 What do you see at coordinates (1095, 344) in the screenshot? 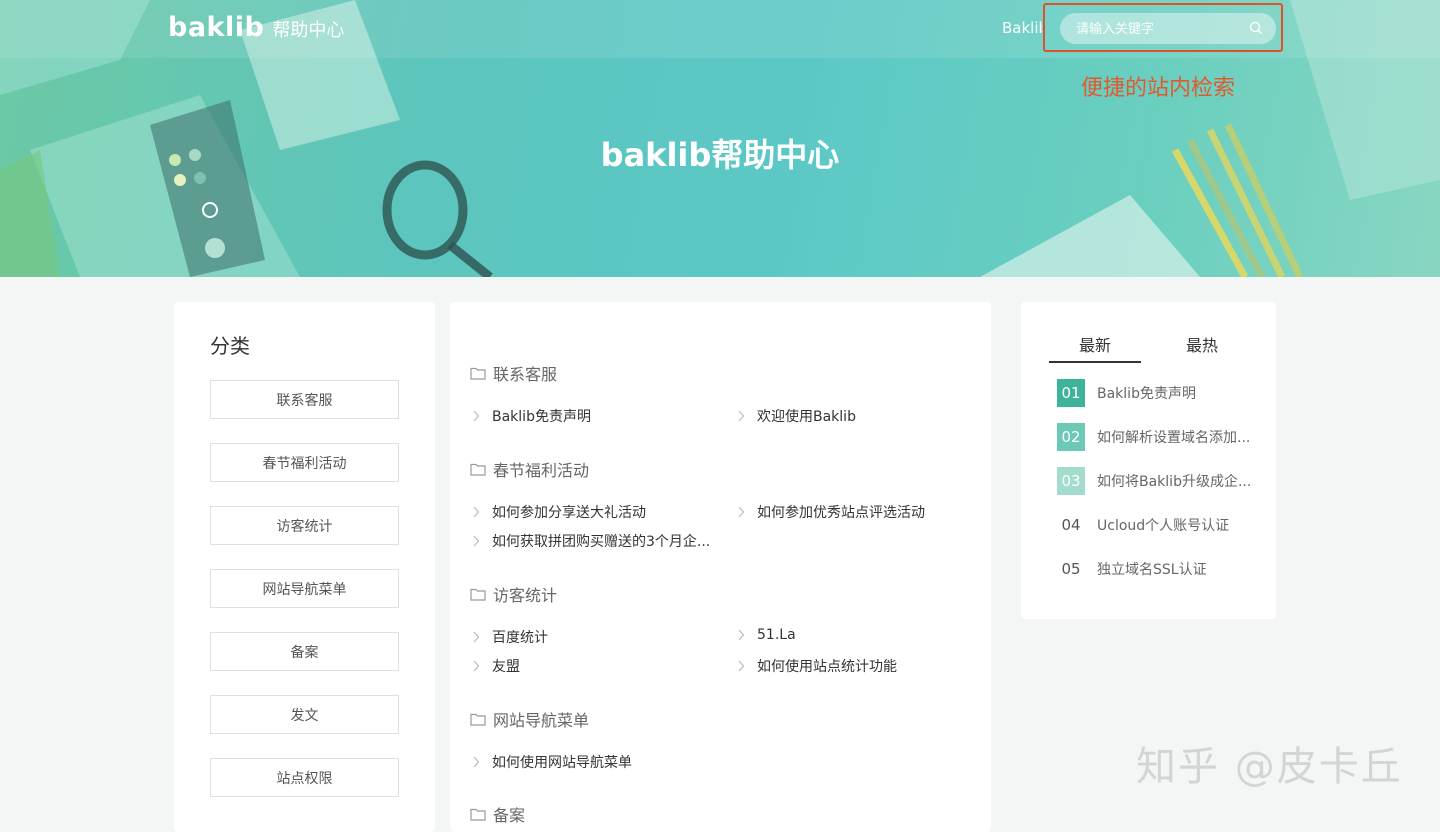
I see `tab-latest: 最新` at bounding box center [1095, 344].